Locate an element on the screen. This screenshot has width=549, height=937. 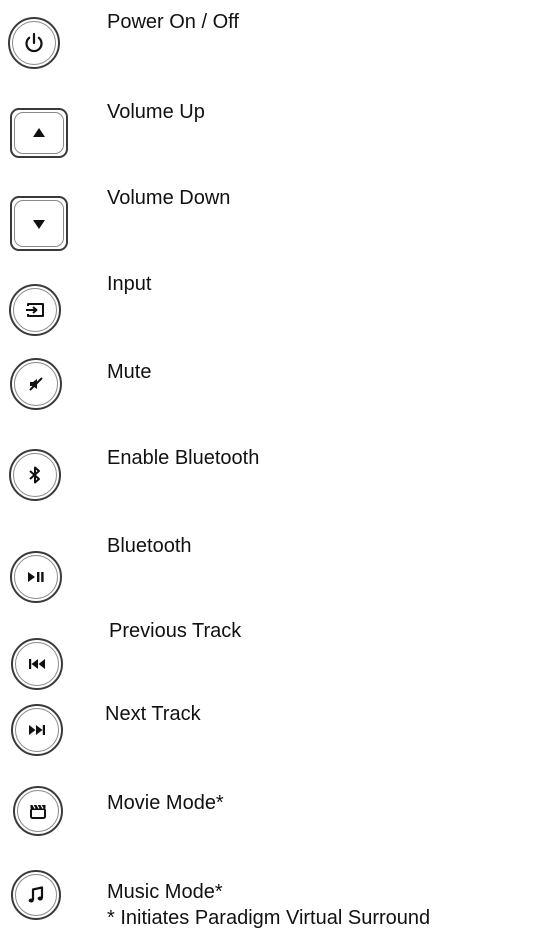
volume-down-button is located at coordinates (39, 223).